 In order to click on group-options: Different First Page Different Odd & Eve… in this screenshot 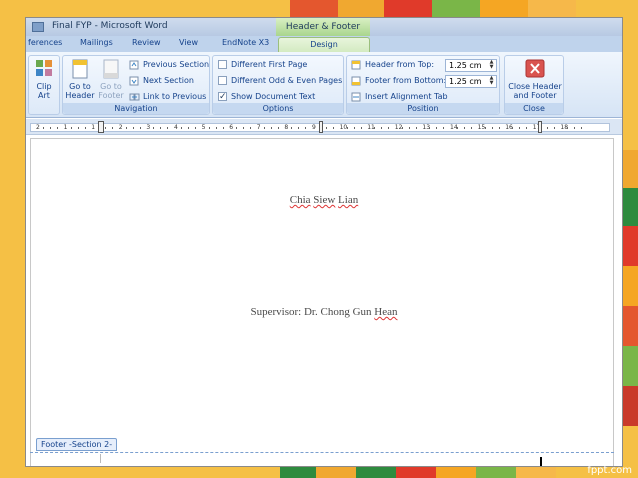, I will do `click(278, 85)`.